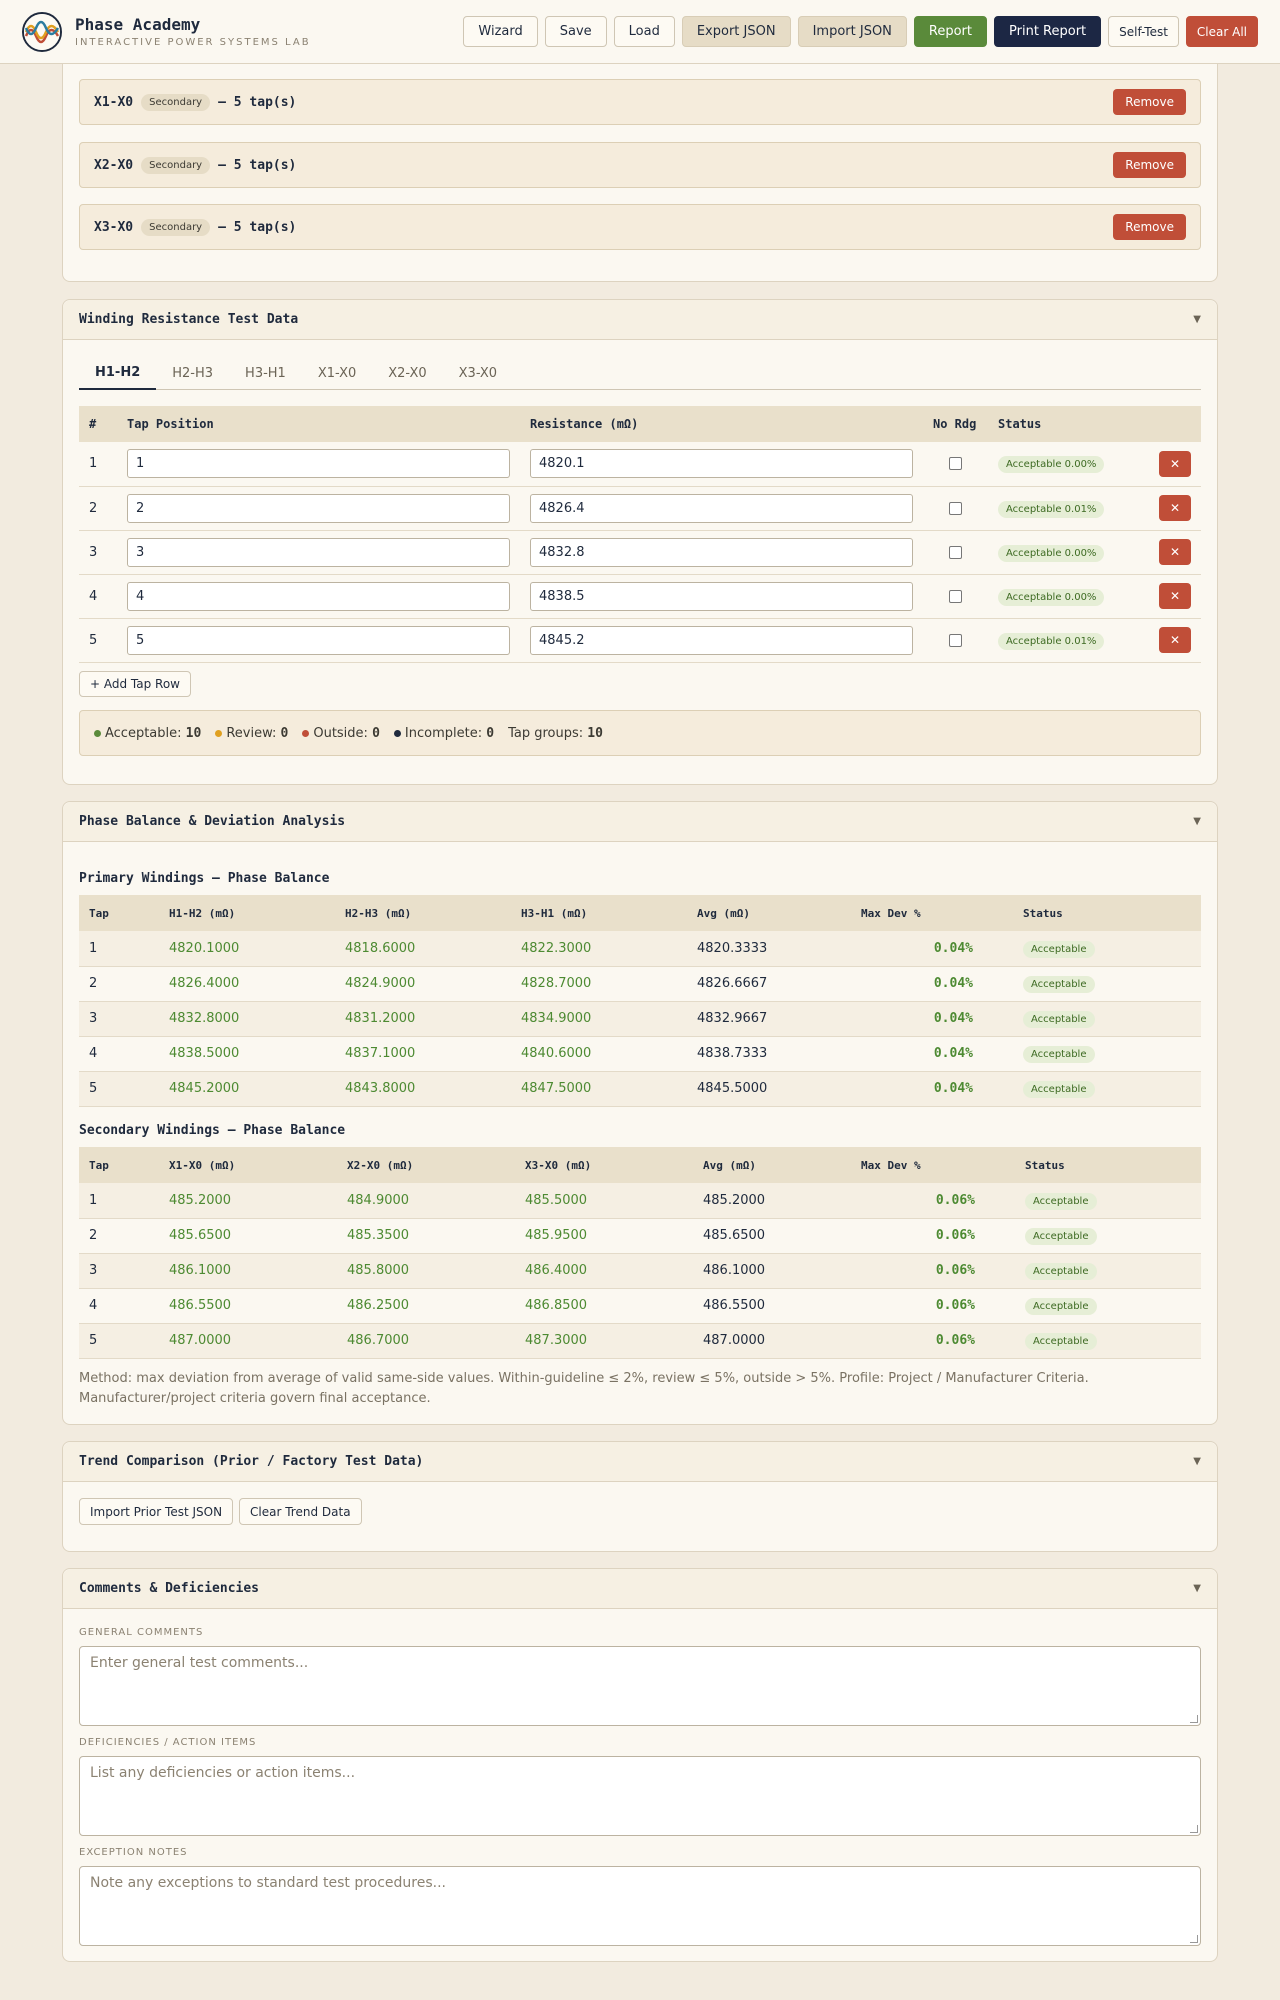  Describe the element at coordinates (640, 822) in the screenshot. I see `phase-balance-header: Phase Balance & Deviation Analysis ▼` at that location.